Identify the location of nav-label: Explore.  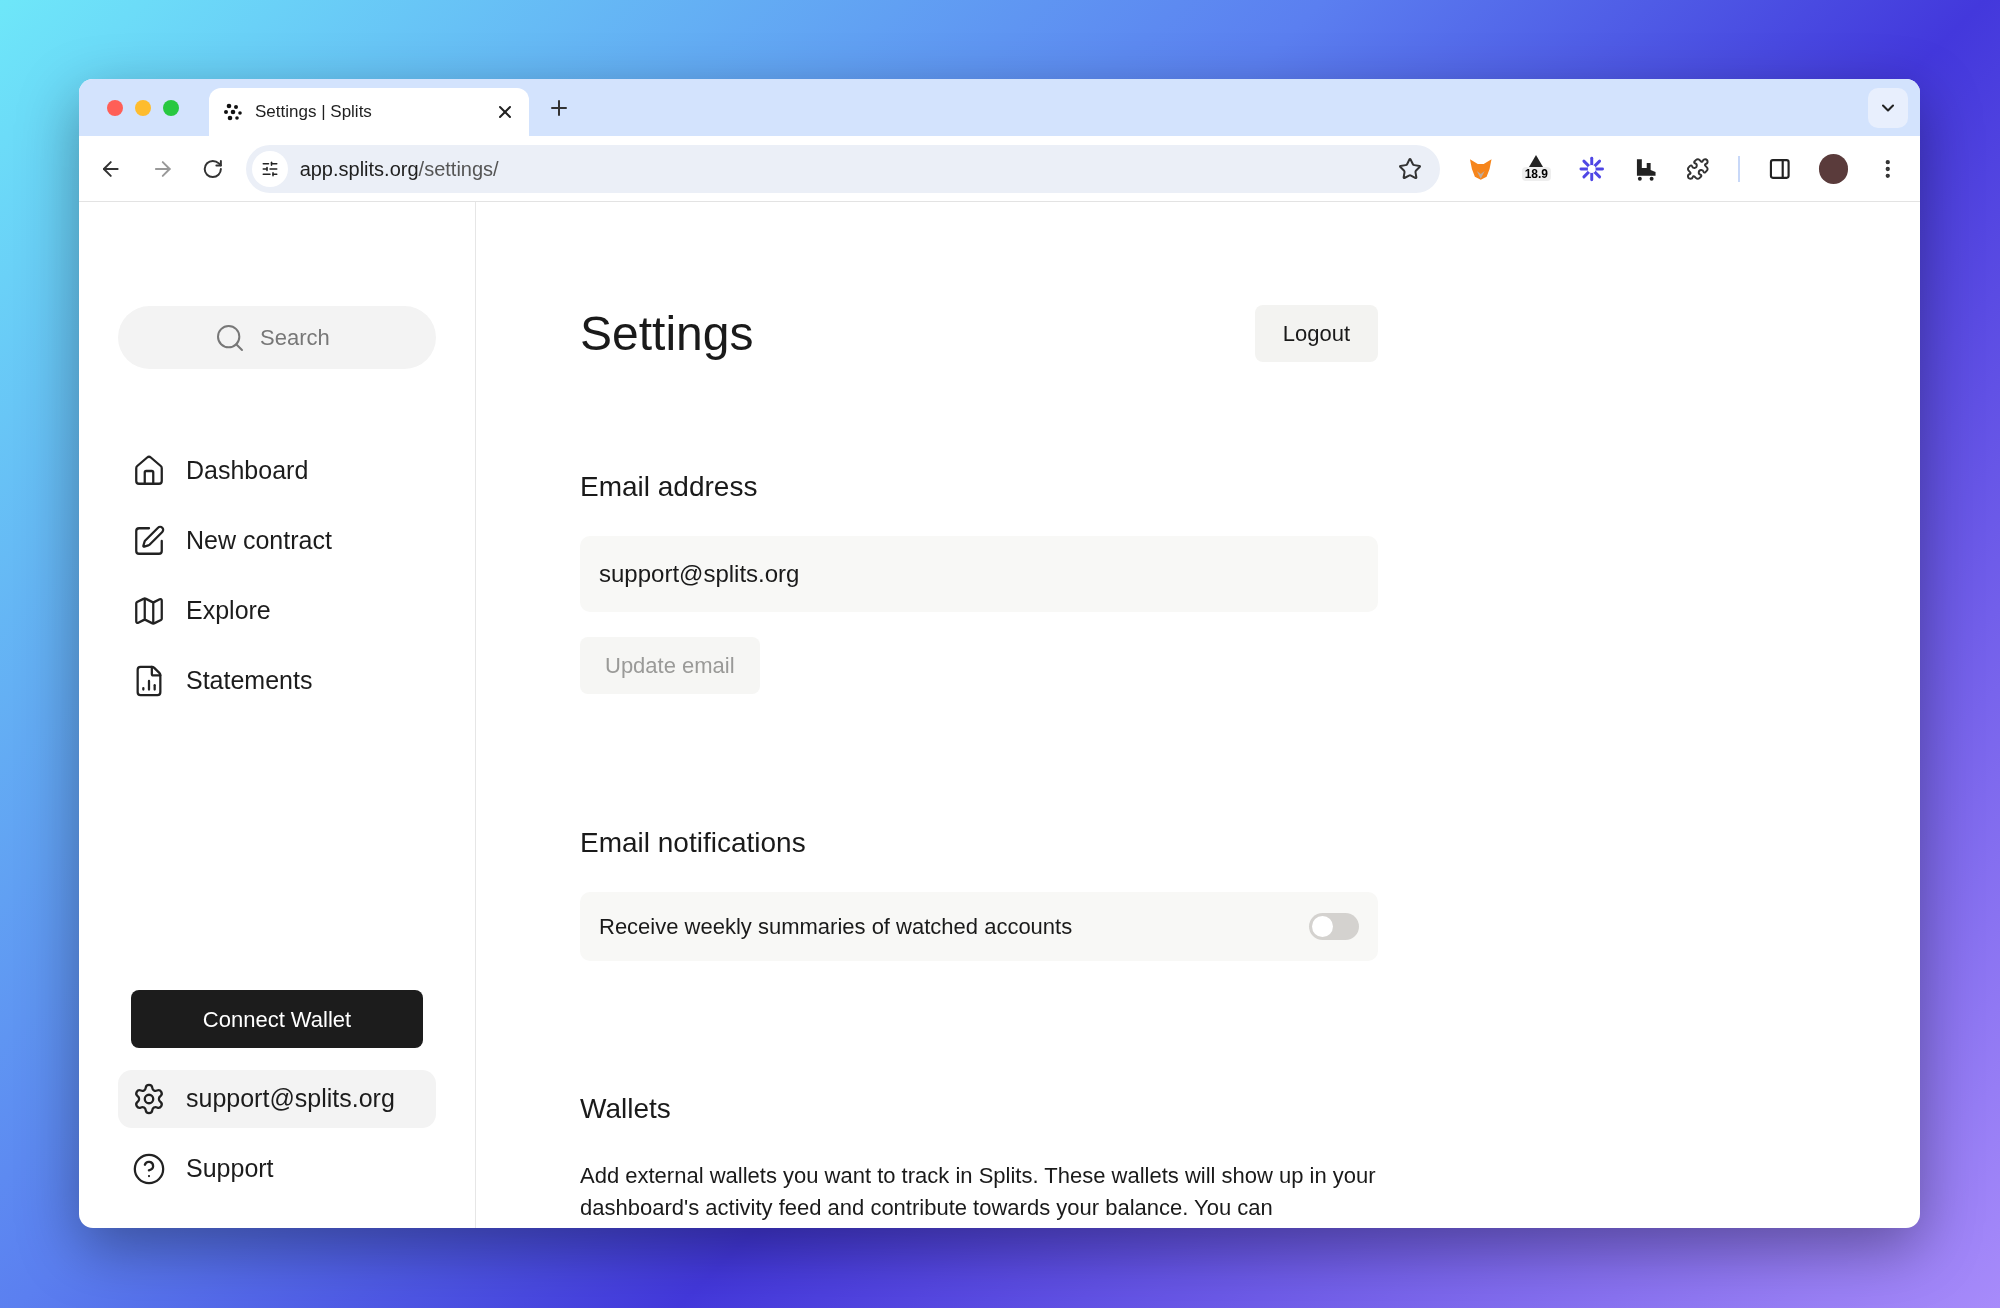
(228, 611).